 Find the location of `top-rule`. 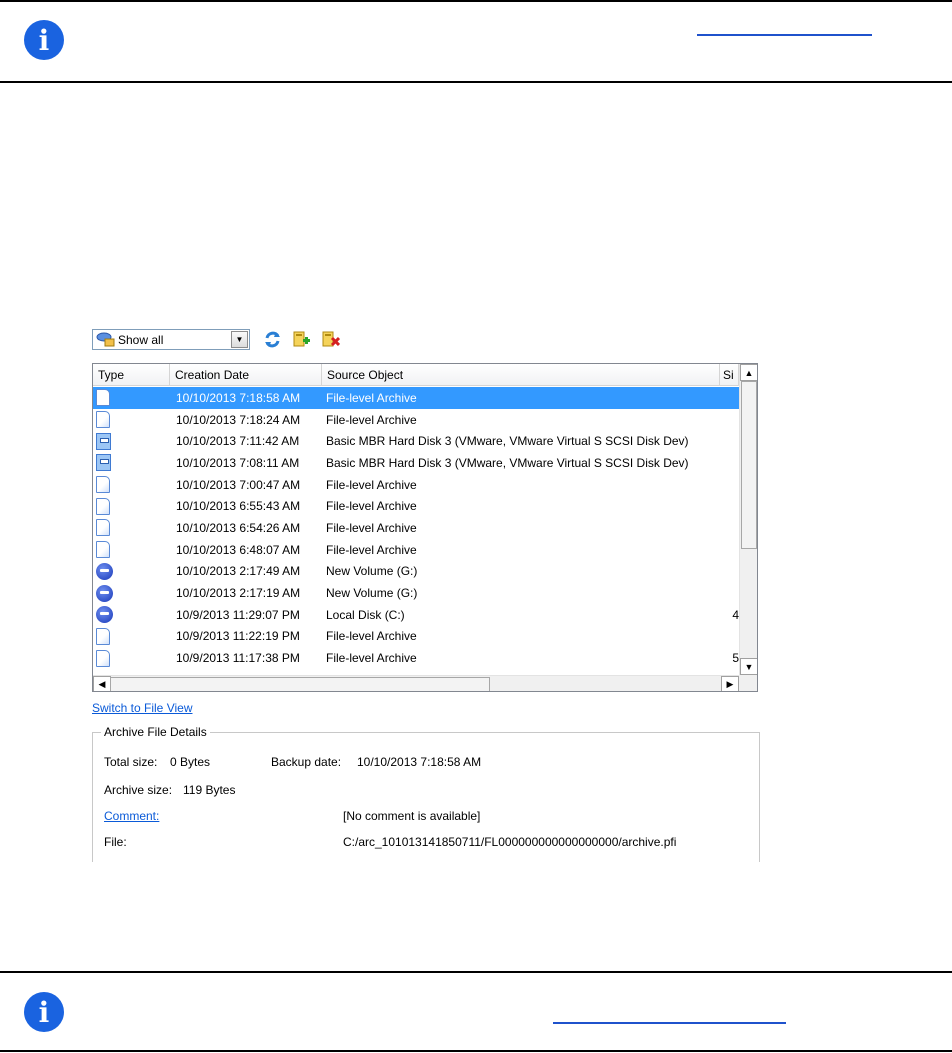

top-rule is located at coordinates (476, 1).